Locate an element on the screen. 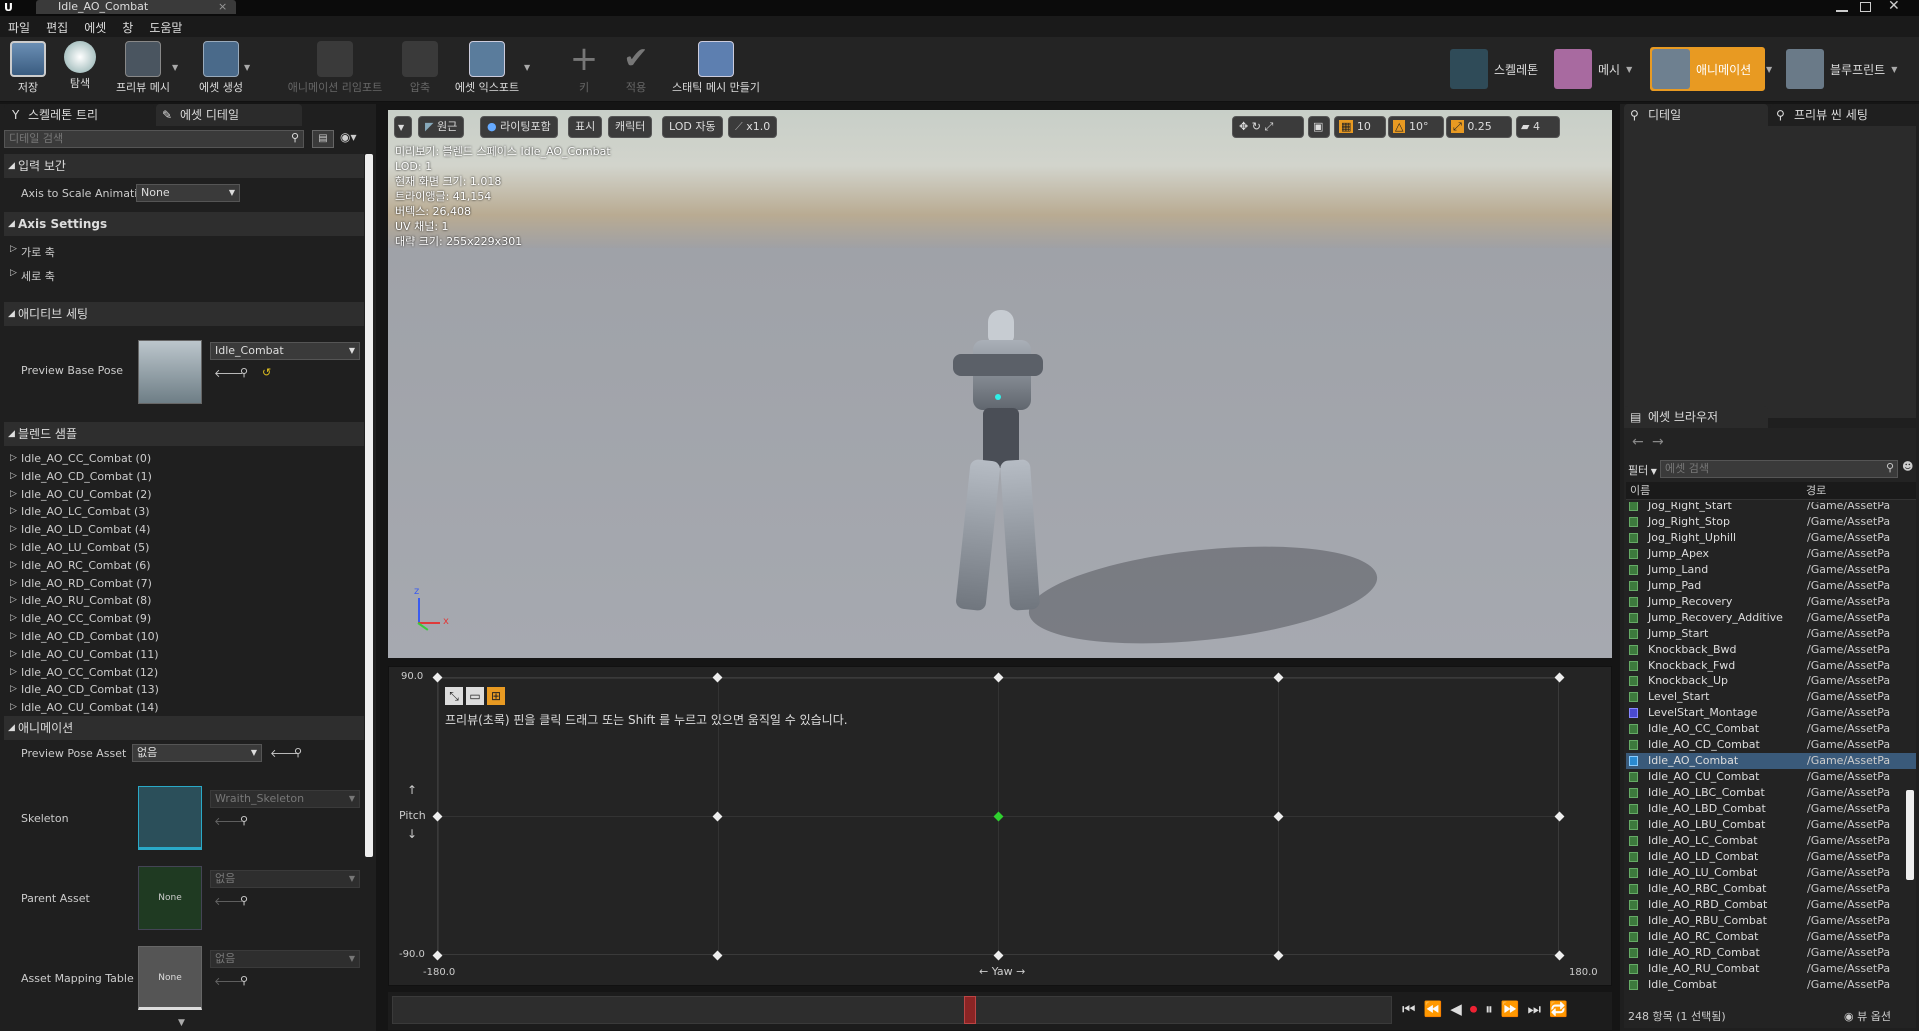 The width and height of the screenshot is (1919, 1031). axis-item-horizontal: ▷ 가로 축 is located at coordinates (184, 253).